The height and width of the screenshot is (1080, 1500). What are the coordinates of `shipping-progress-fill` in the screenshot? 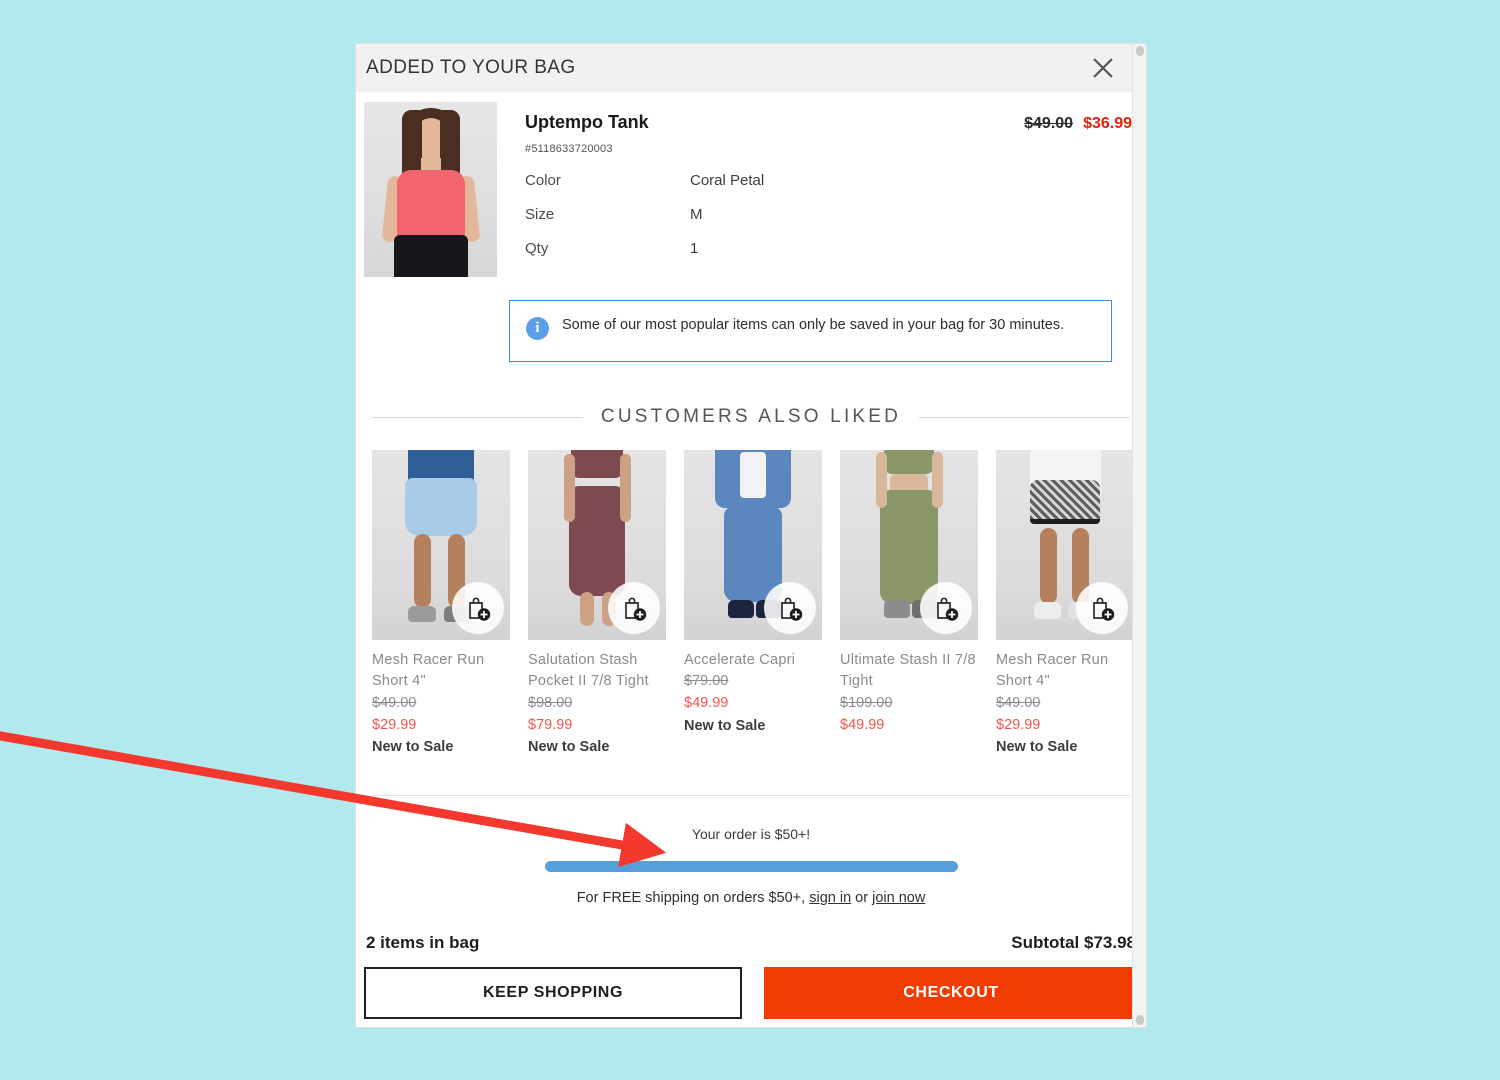 It's located at (751, 867).